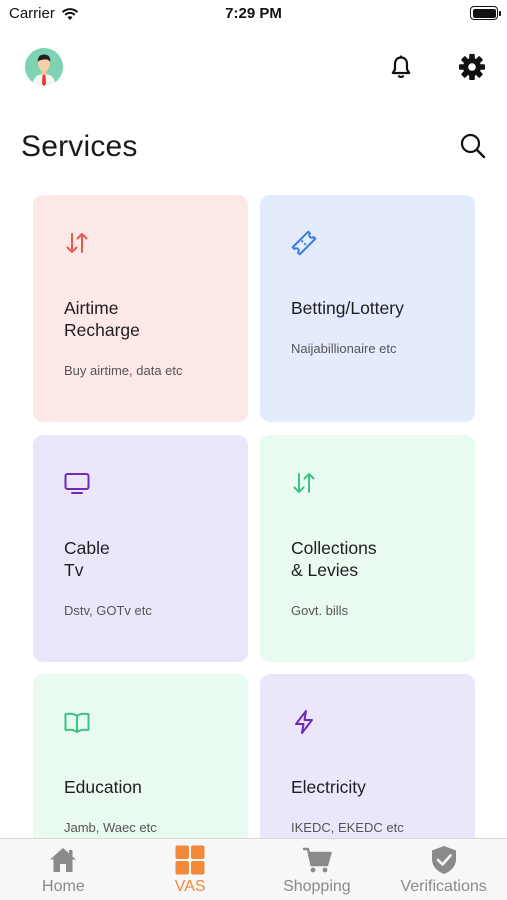 The height and width of the screenshot is (900, 507). I want to click on search-icon, so click(473, 146).